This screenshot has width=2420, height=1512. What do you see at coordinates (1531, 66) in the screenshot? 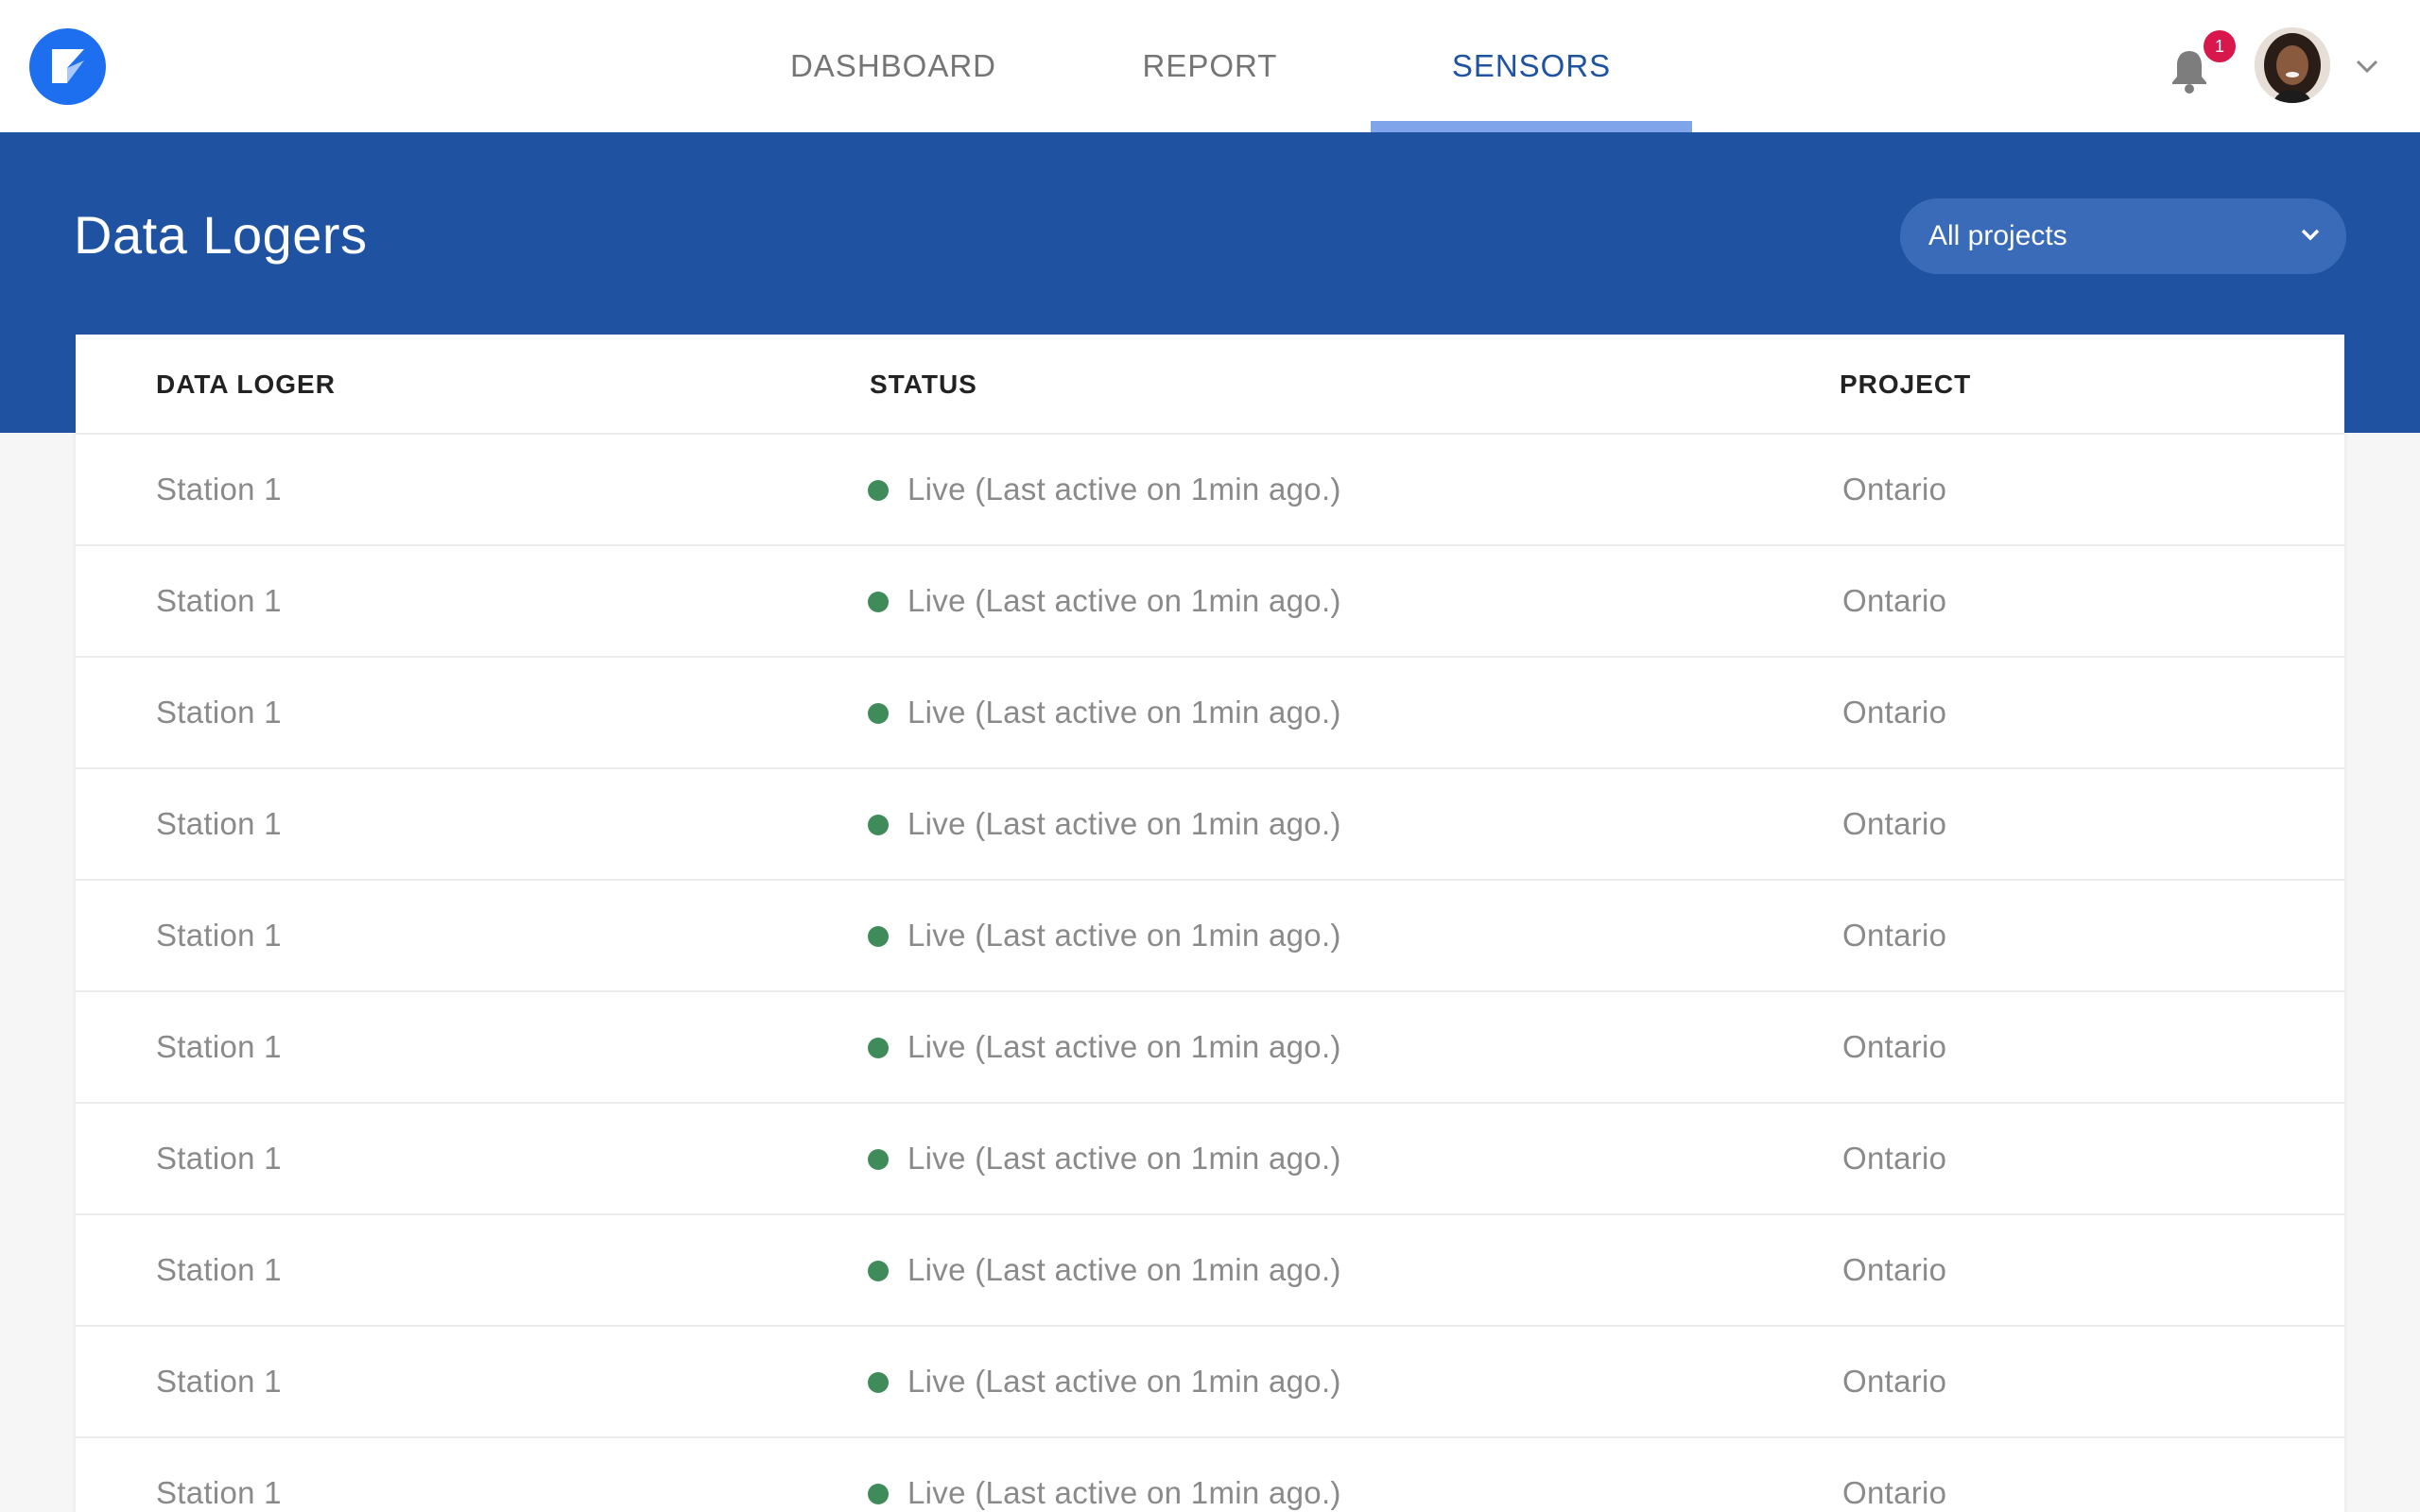
I see `tab-sensors: SENSORS` at bounding box center [1531, 66].